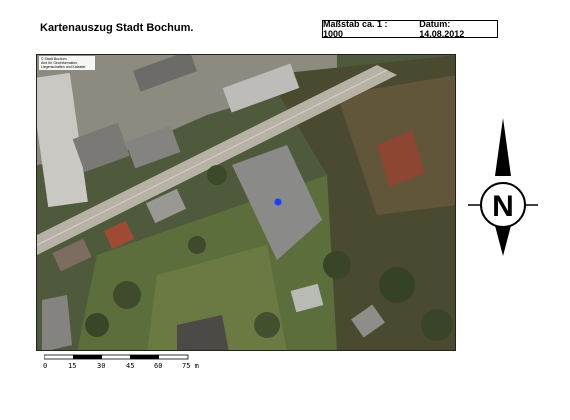  Describe the element at coordinates (190, 366) in the screenshot. I see `scale-tick-label: 75 m` at that location.